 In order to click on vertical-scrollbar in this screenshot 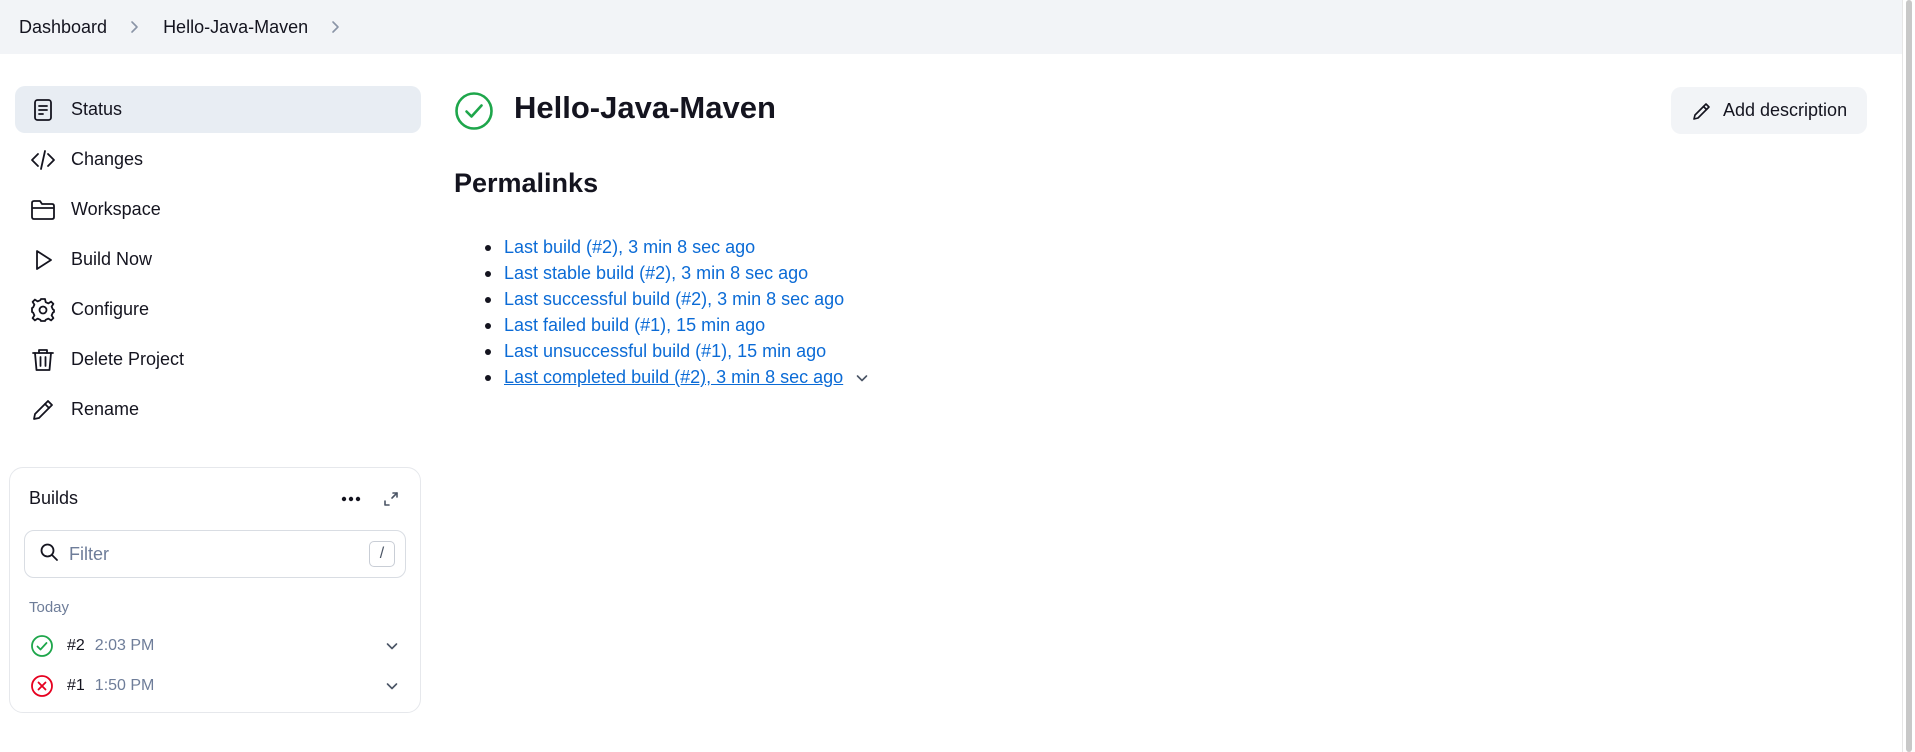, I will do `click(1908, 376)`.